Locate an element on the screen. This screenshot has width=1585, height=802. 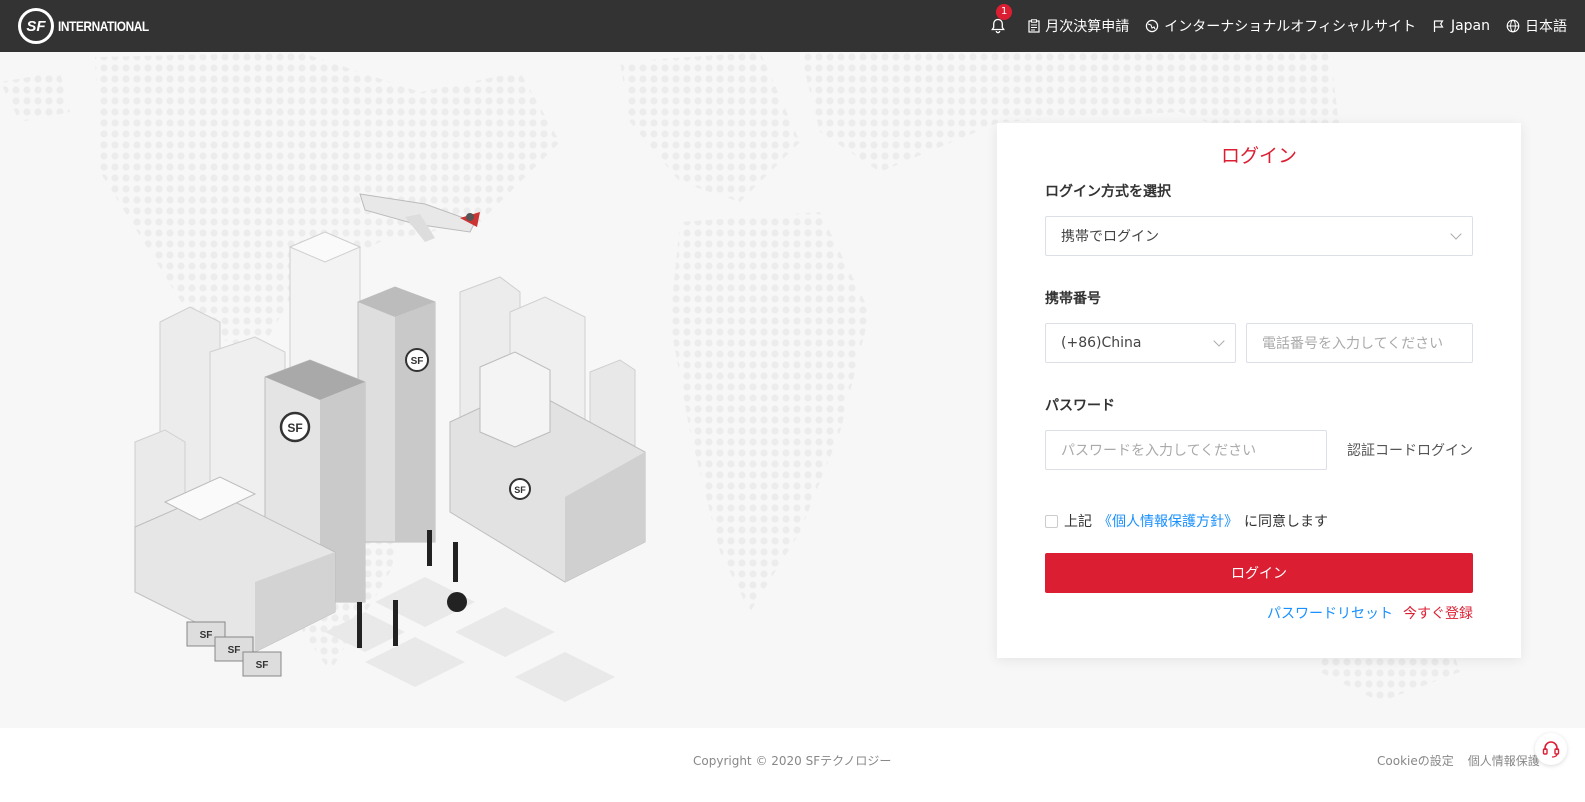
plaza-floor is located at coordinates (470, 639).